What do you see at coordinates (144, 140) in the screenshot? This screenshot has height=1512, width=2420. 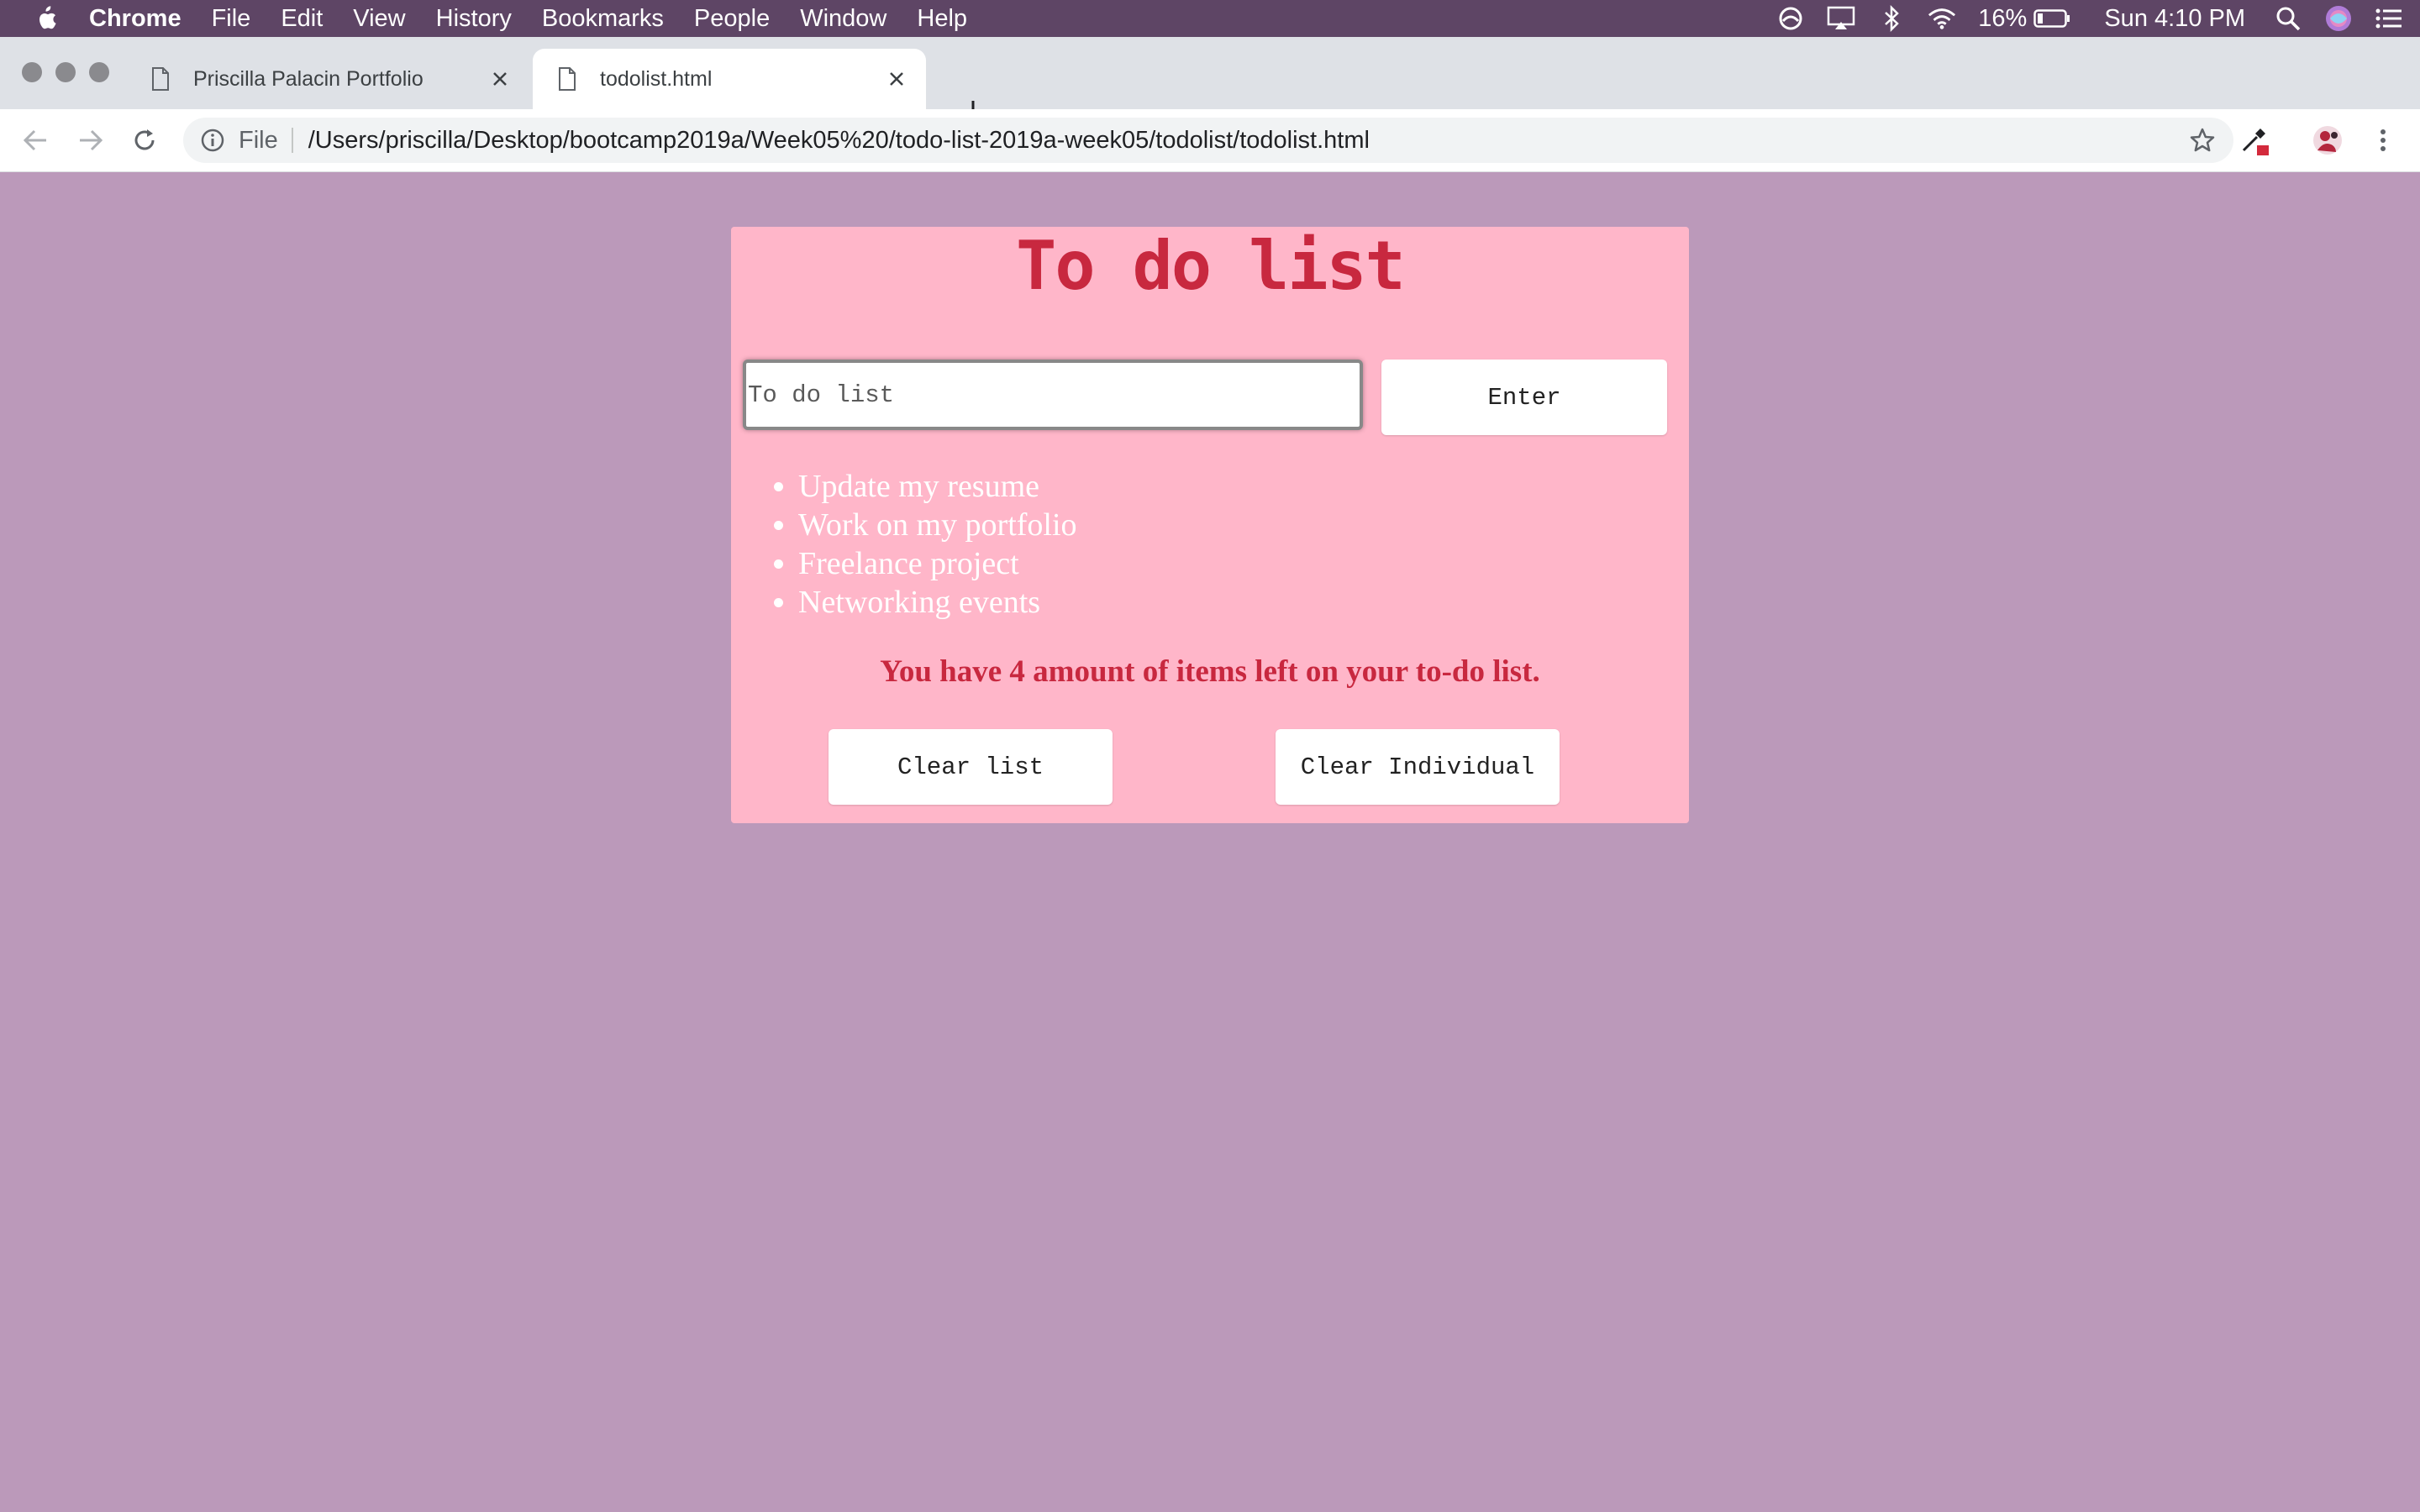 I see `reload-icon` at bounding box center [144, 140].